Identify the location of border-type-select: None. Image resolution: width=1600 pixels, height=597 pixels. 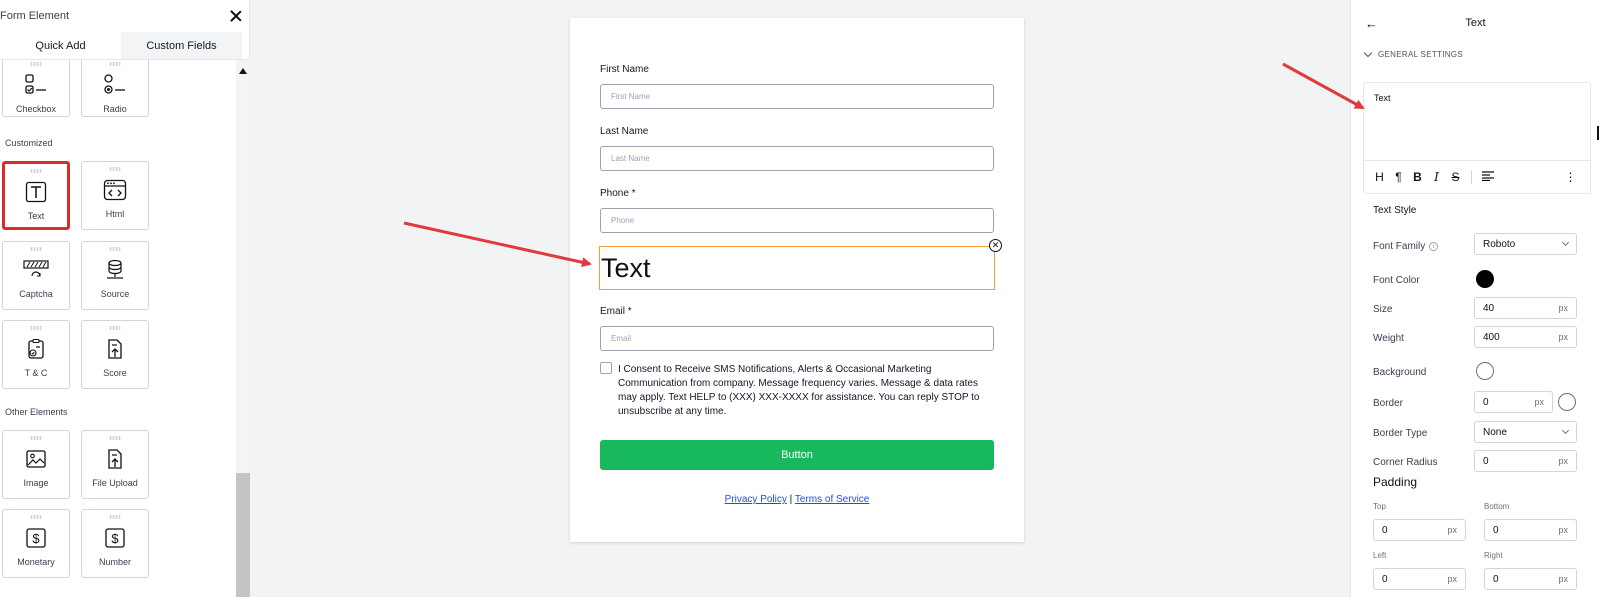
(1525, 432).